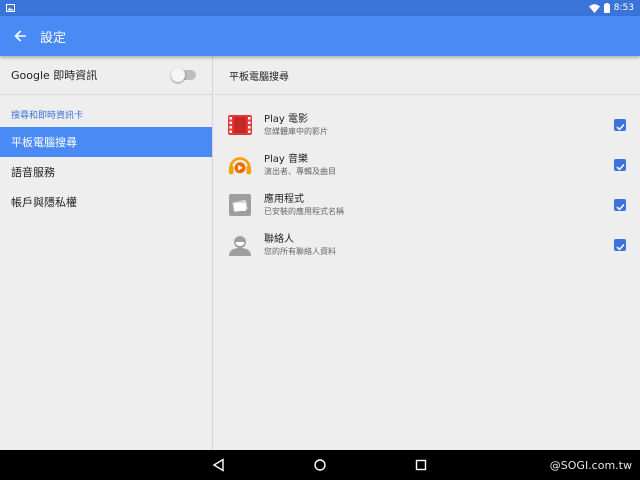 The width and height of the screenshot is (640, 480). Describe the element at coordinates (240, 165) in the screenshot. I see `play-music-icon` at that location.